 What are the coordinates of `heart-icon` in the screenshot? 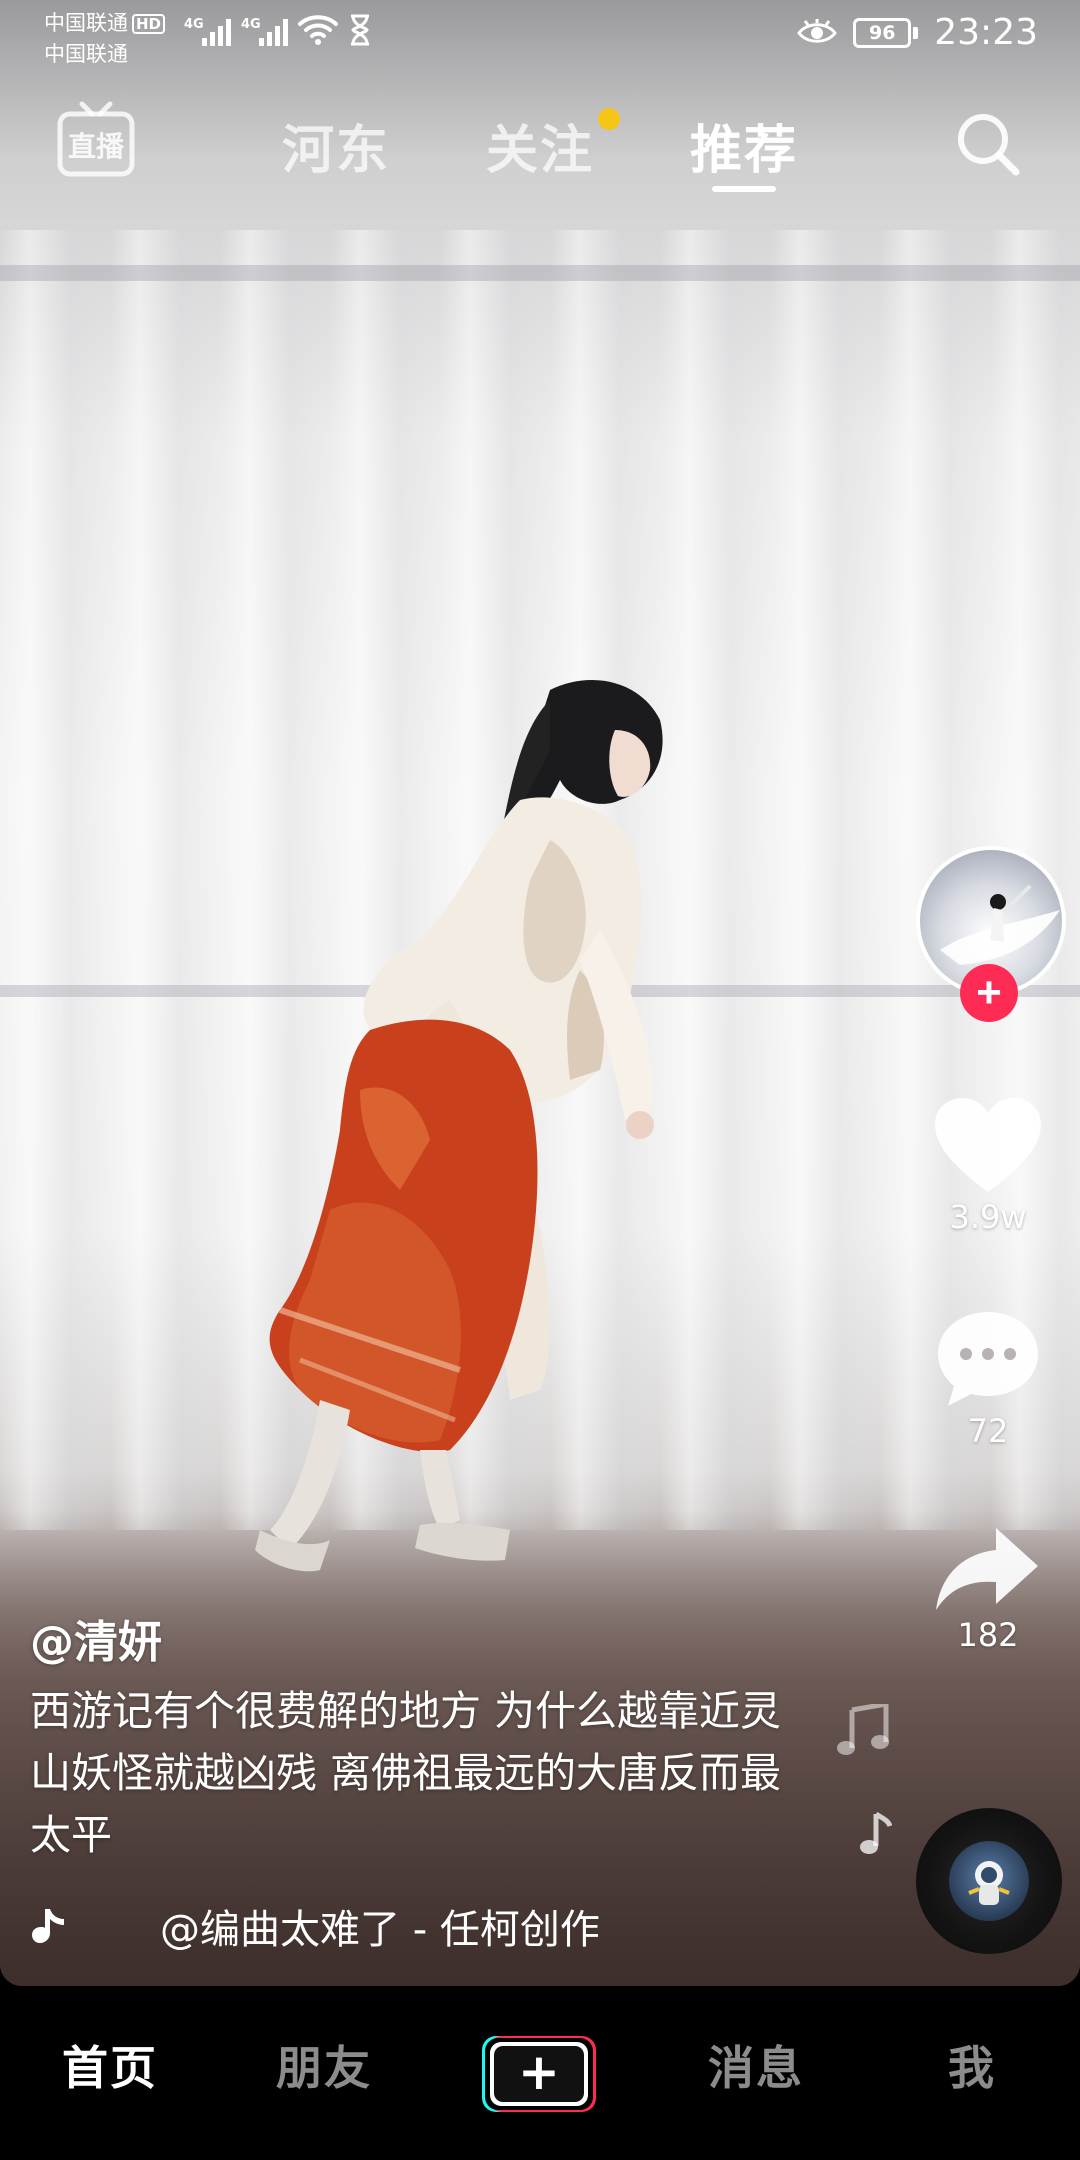 It's located at (988, 1145).